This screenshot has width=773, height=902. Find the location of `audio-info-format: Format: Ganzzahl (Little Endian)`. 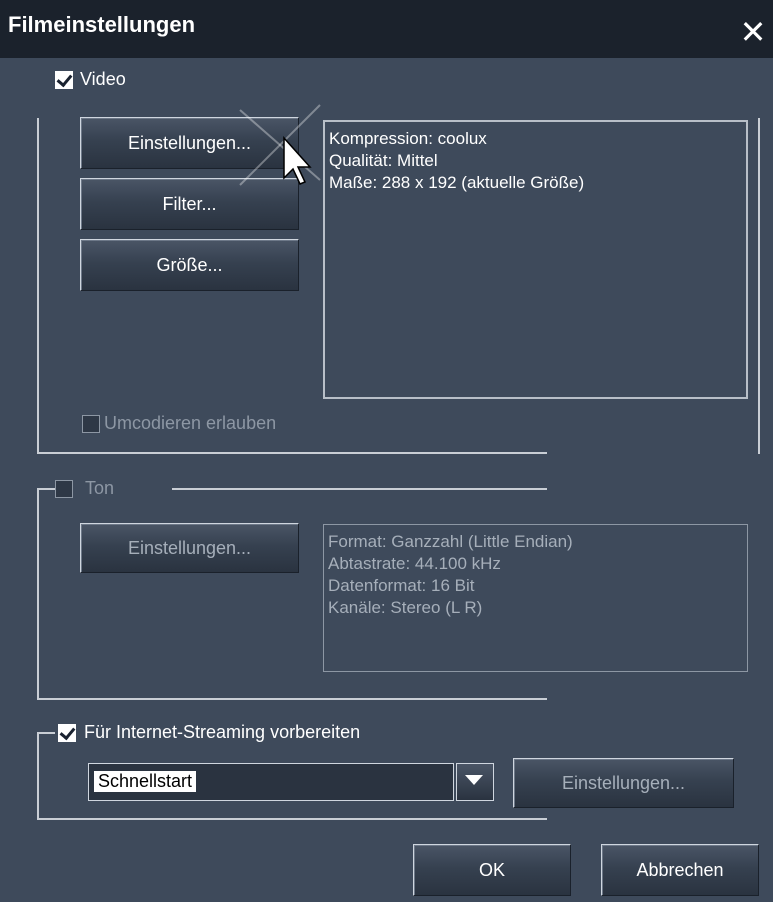

audio-info-format: Format: Ganzzahl (Little Endian) is located at coordinates (450, 541).